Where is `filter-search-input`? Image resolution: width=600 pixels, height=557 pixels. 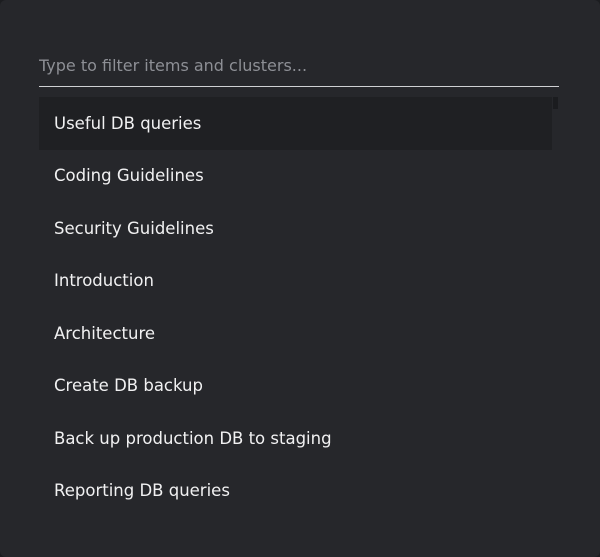 filter-search-input is located at coordinates (299, 66).